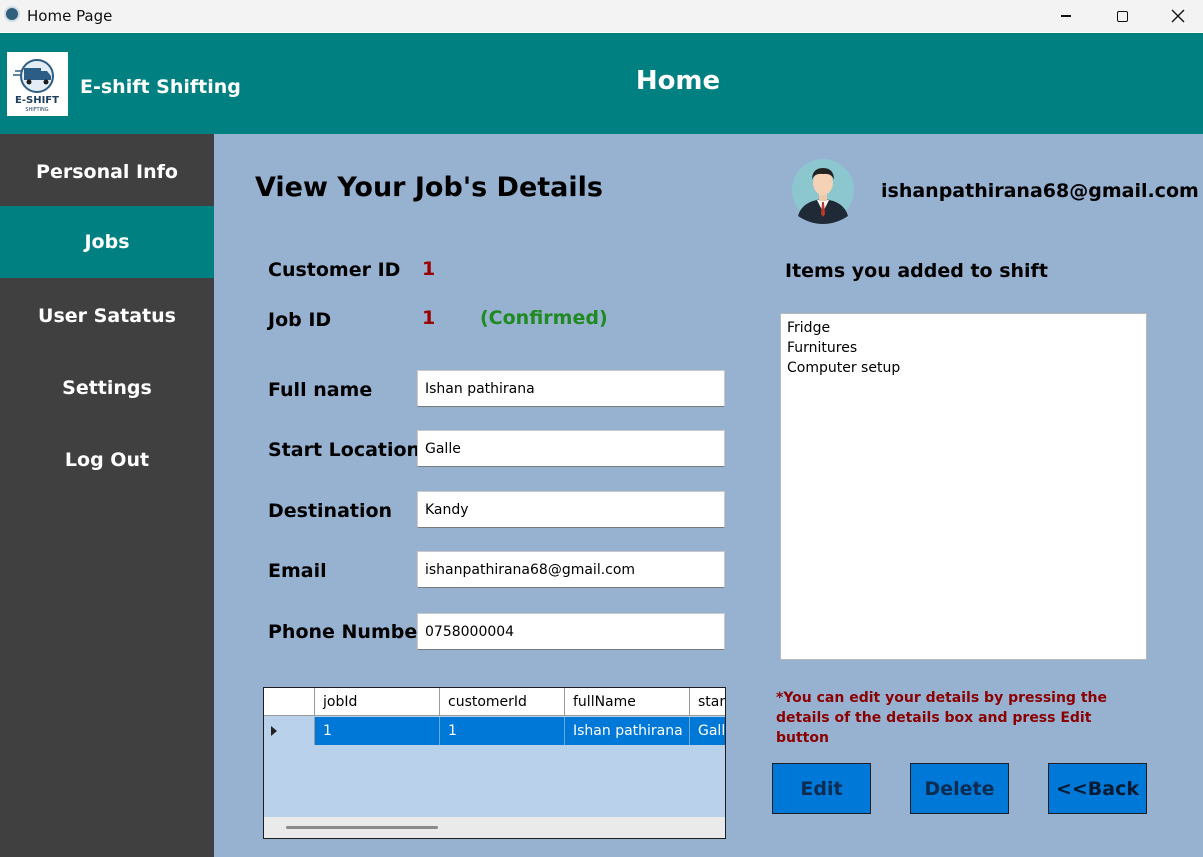 The width and height of the screenshot is (1203, 857). I want to click on table-cell: Ishan pathirana, so click(627, 731).